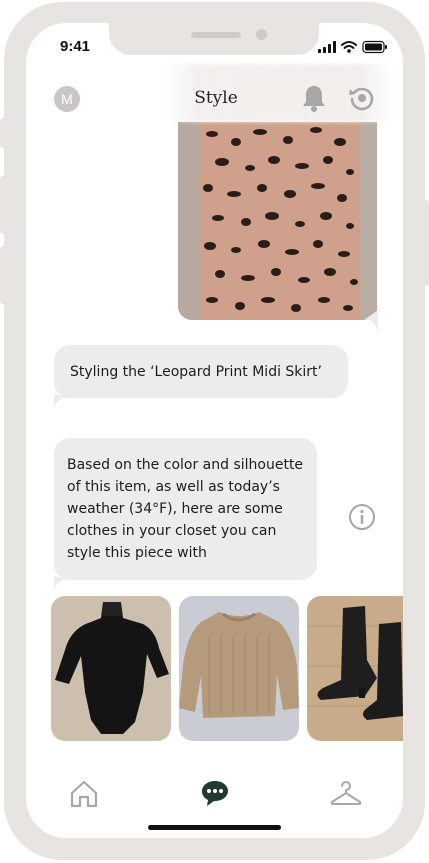  I want to click on device-power-button, so click(426, 243).